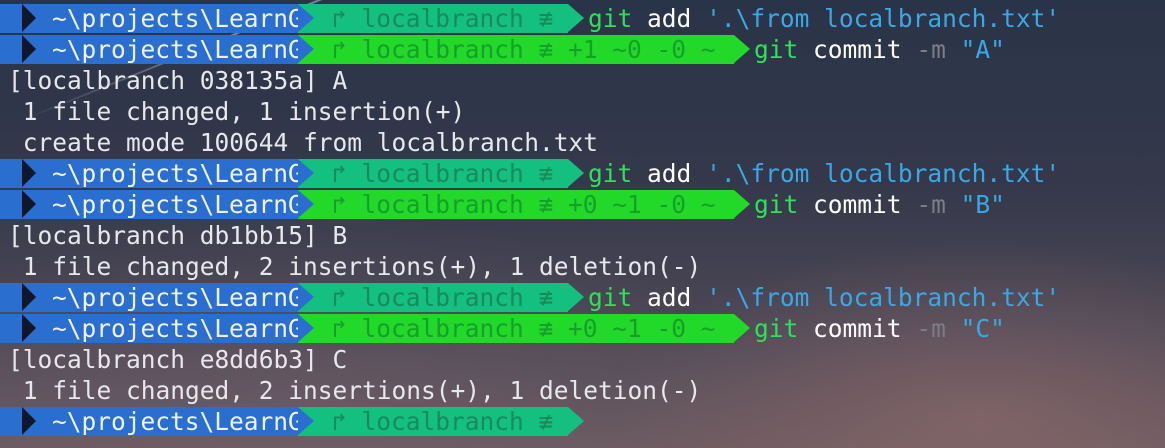  I want to click on git-branch-status: ↱ localbranch ≢ +1 ~0 -0 ~, so click(524, 49).